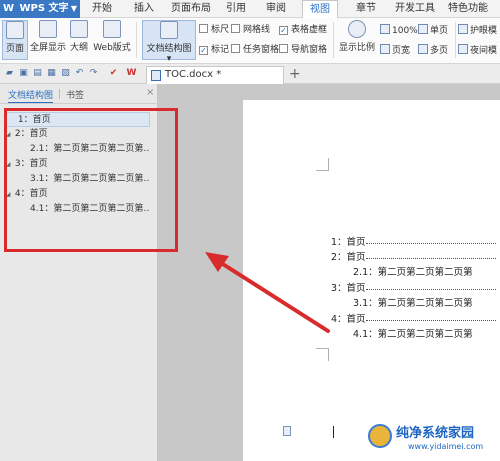  Describe the element at coordinates (48, 48) in the screenshot. I see `fullscreen-label: 全屏显示` at that location.